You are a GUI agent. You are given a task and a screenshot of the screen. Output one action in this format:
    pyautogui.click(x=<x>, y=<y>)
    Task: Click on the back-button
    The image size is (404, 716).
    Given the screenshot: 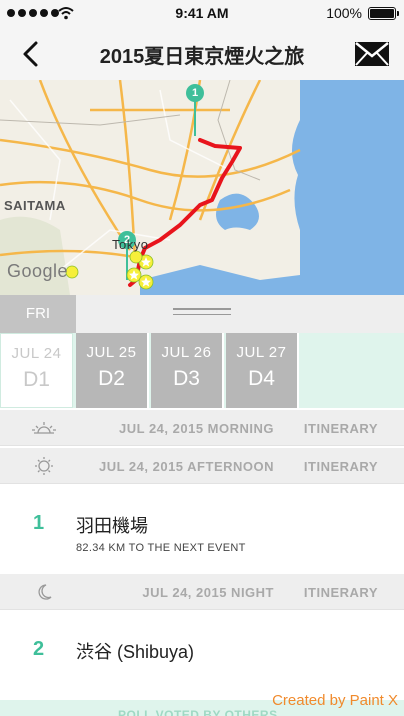 What is the action you would take?
    pyautogui.click(x=31, y=54)
    